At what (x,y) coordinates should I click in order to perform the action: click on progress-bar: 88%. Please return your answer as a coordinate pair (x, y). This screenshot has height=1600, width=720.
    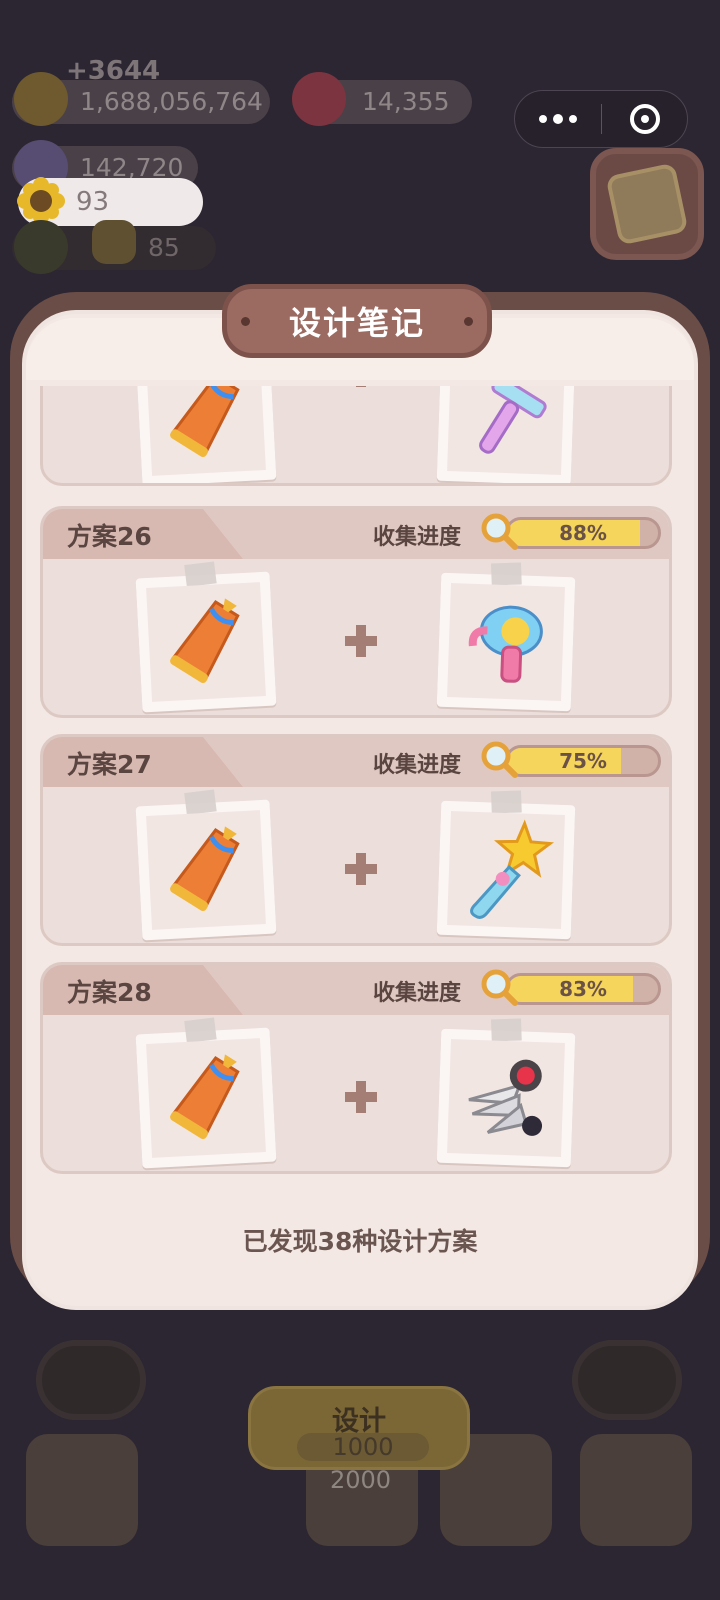
    Looking at the image, I should click on (583, 533).